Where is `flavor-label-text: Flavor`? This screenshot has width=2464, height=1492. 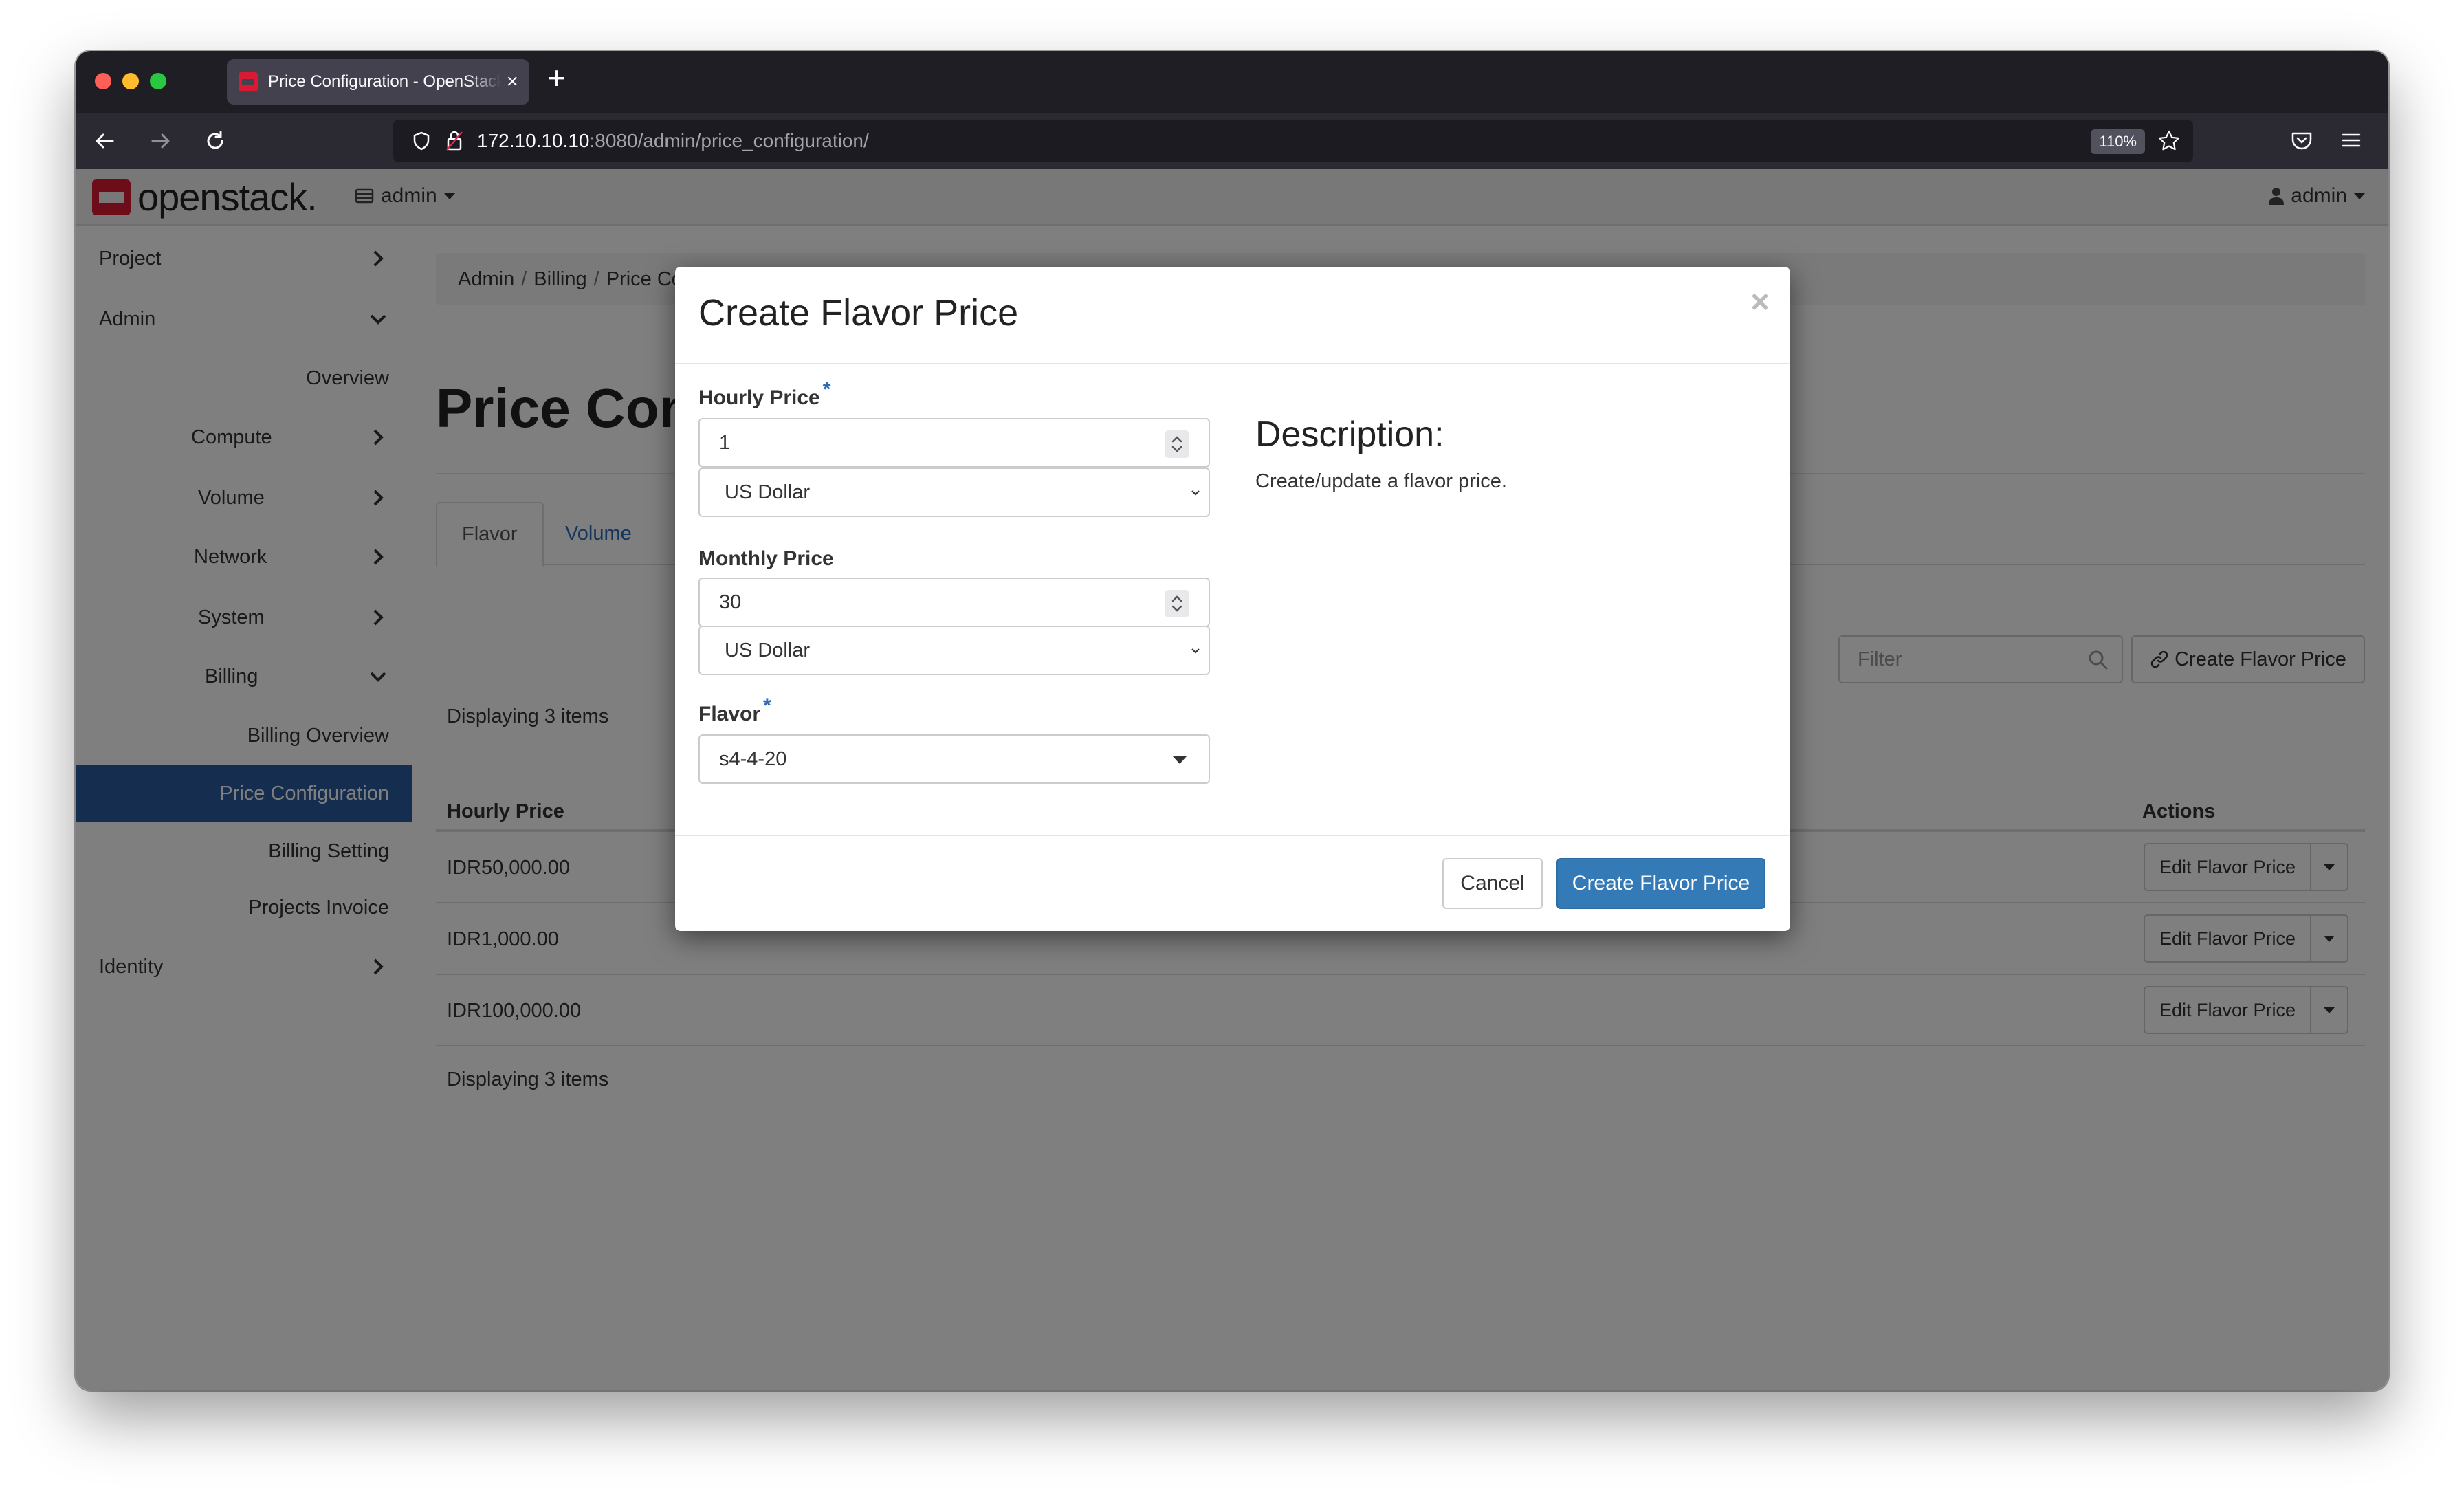
flavor-label-text: Flavor is located at coordinates (729, 714).